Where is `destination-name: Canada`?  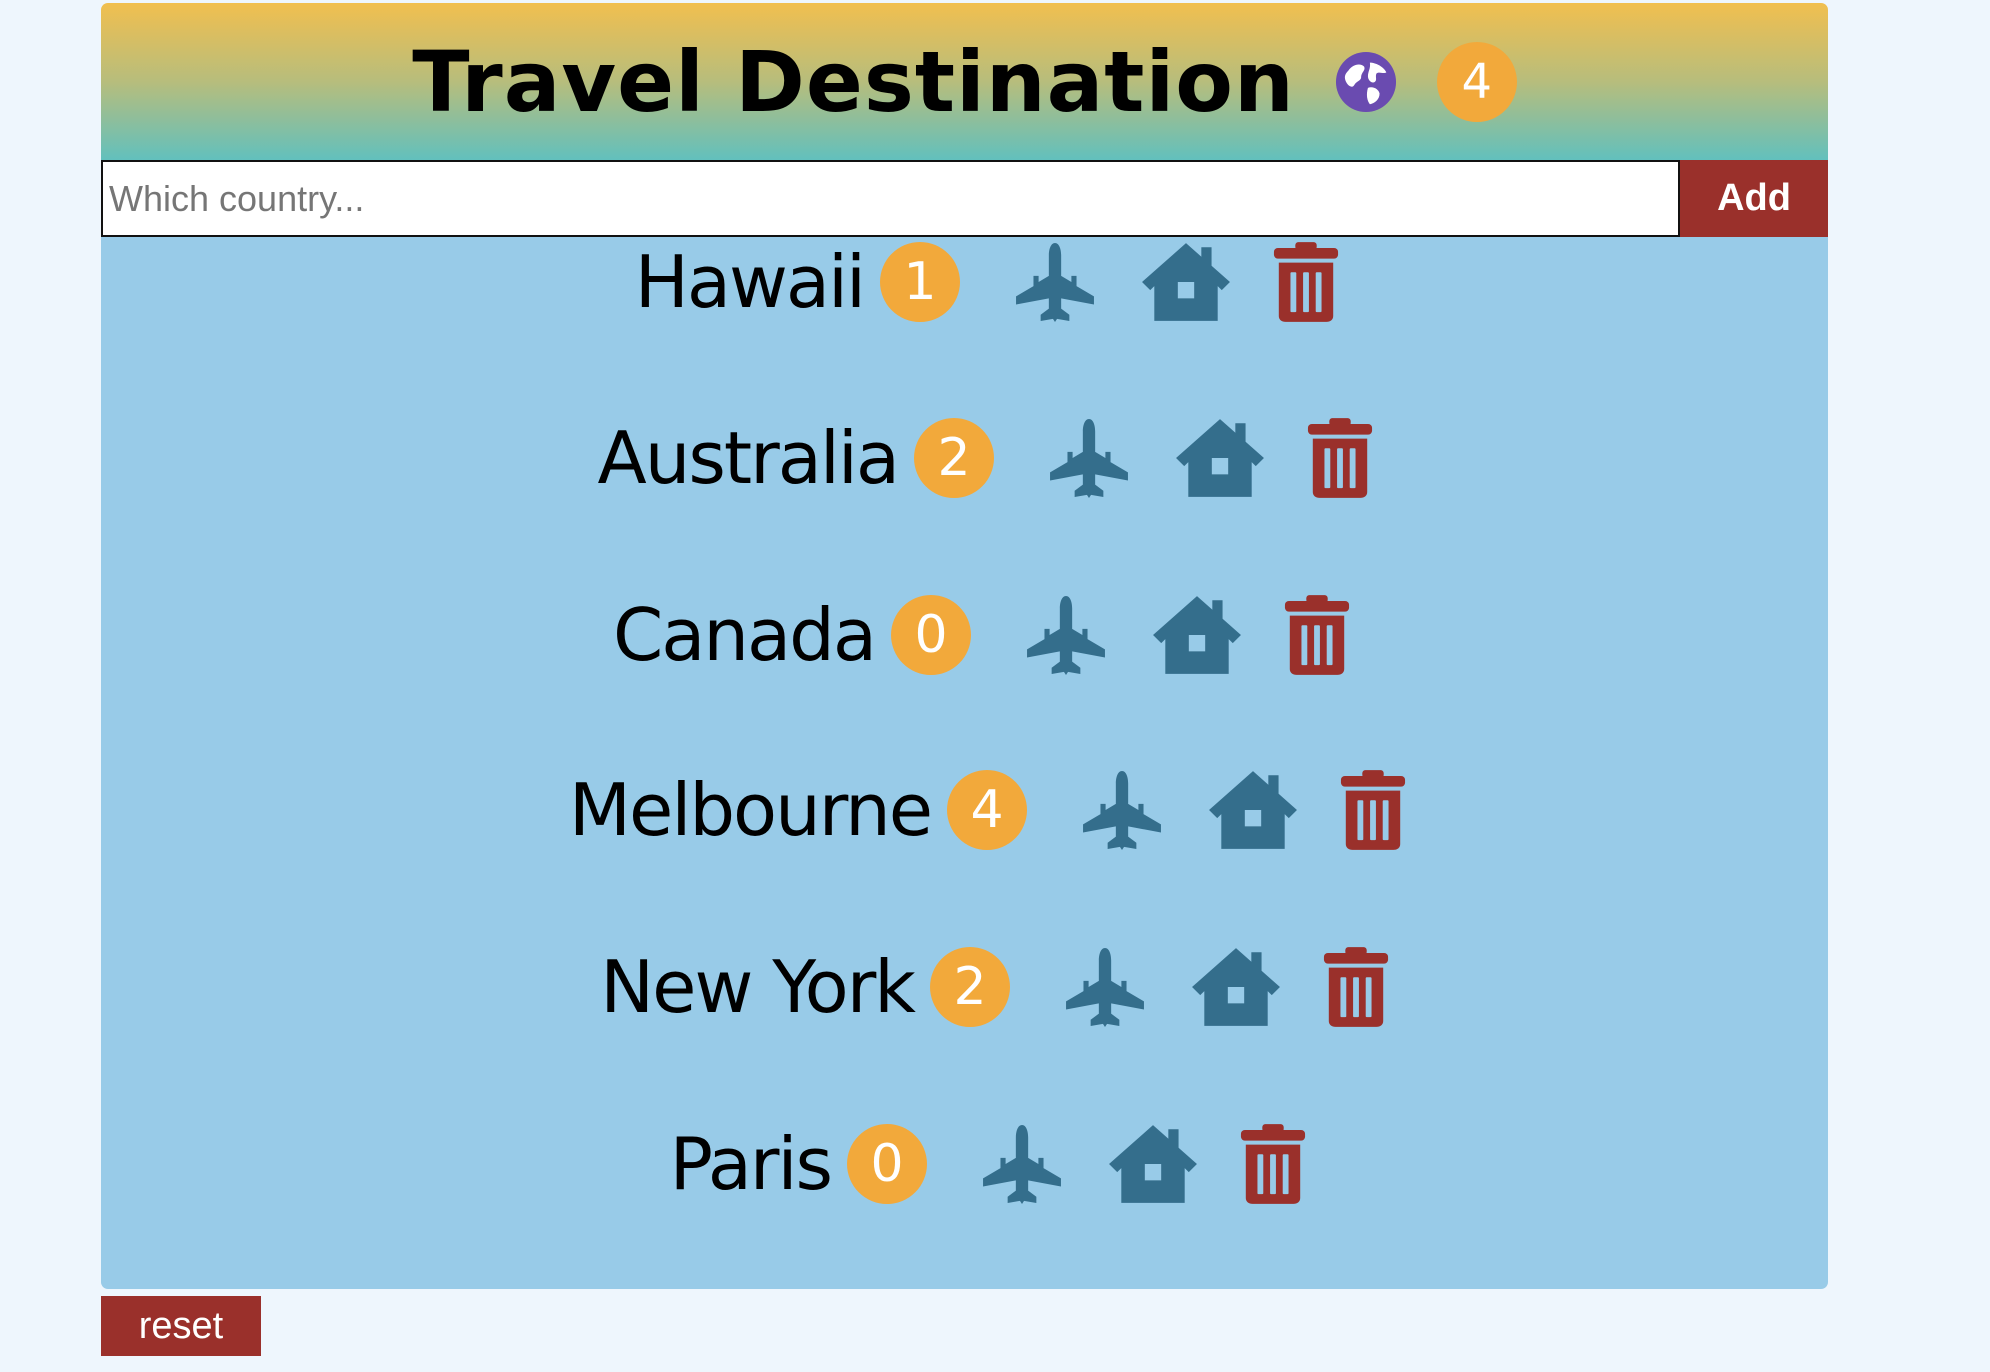
destination-name: Canada is located at coordinates (745, 635).